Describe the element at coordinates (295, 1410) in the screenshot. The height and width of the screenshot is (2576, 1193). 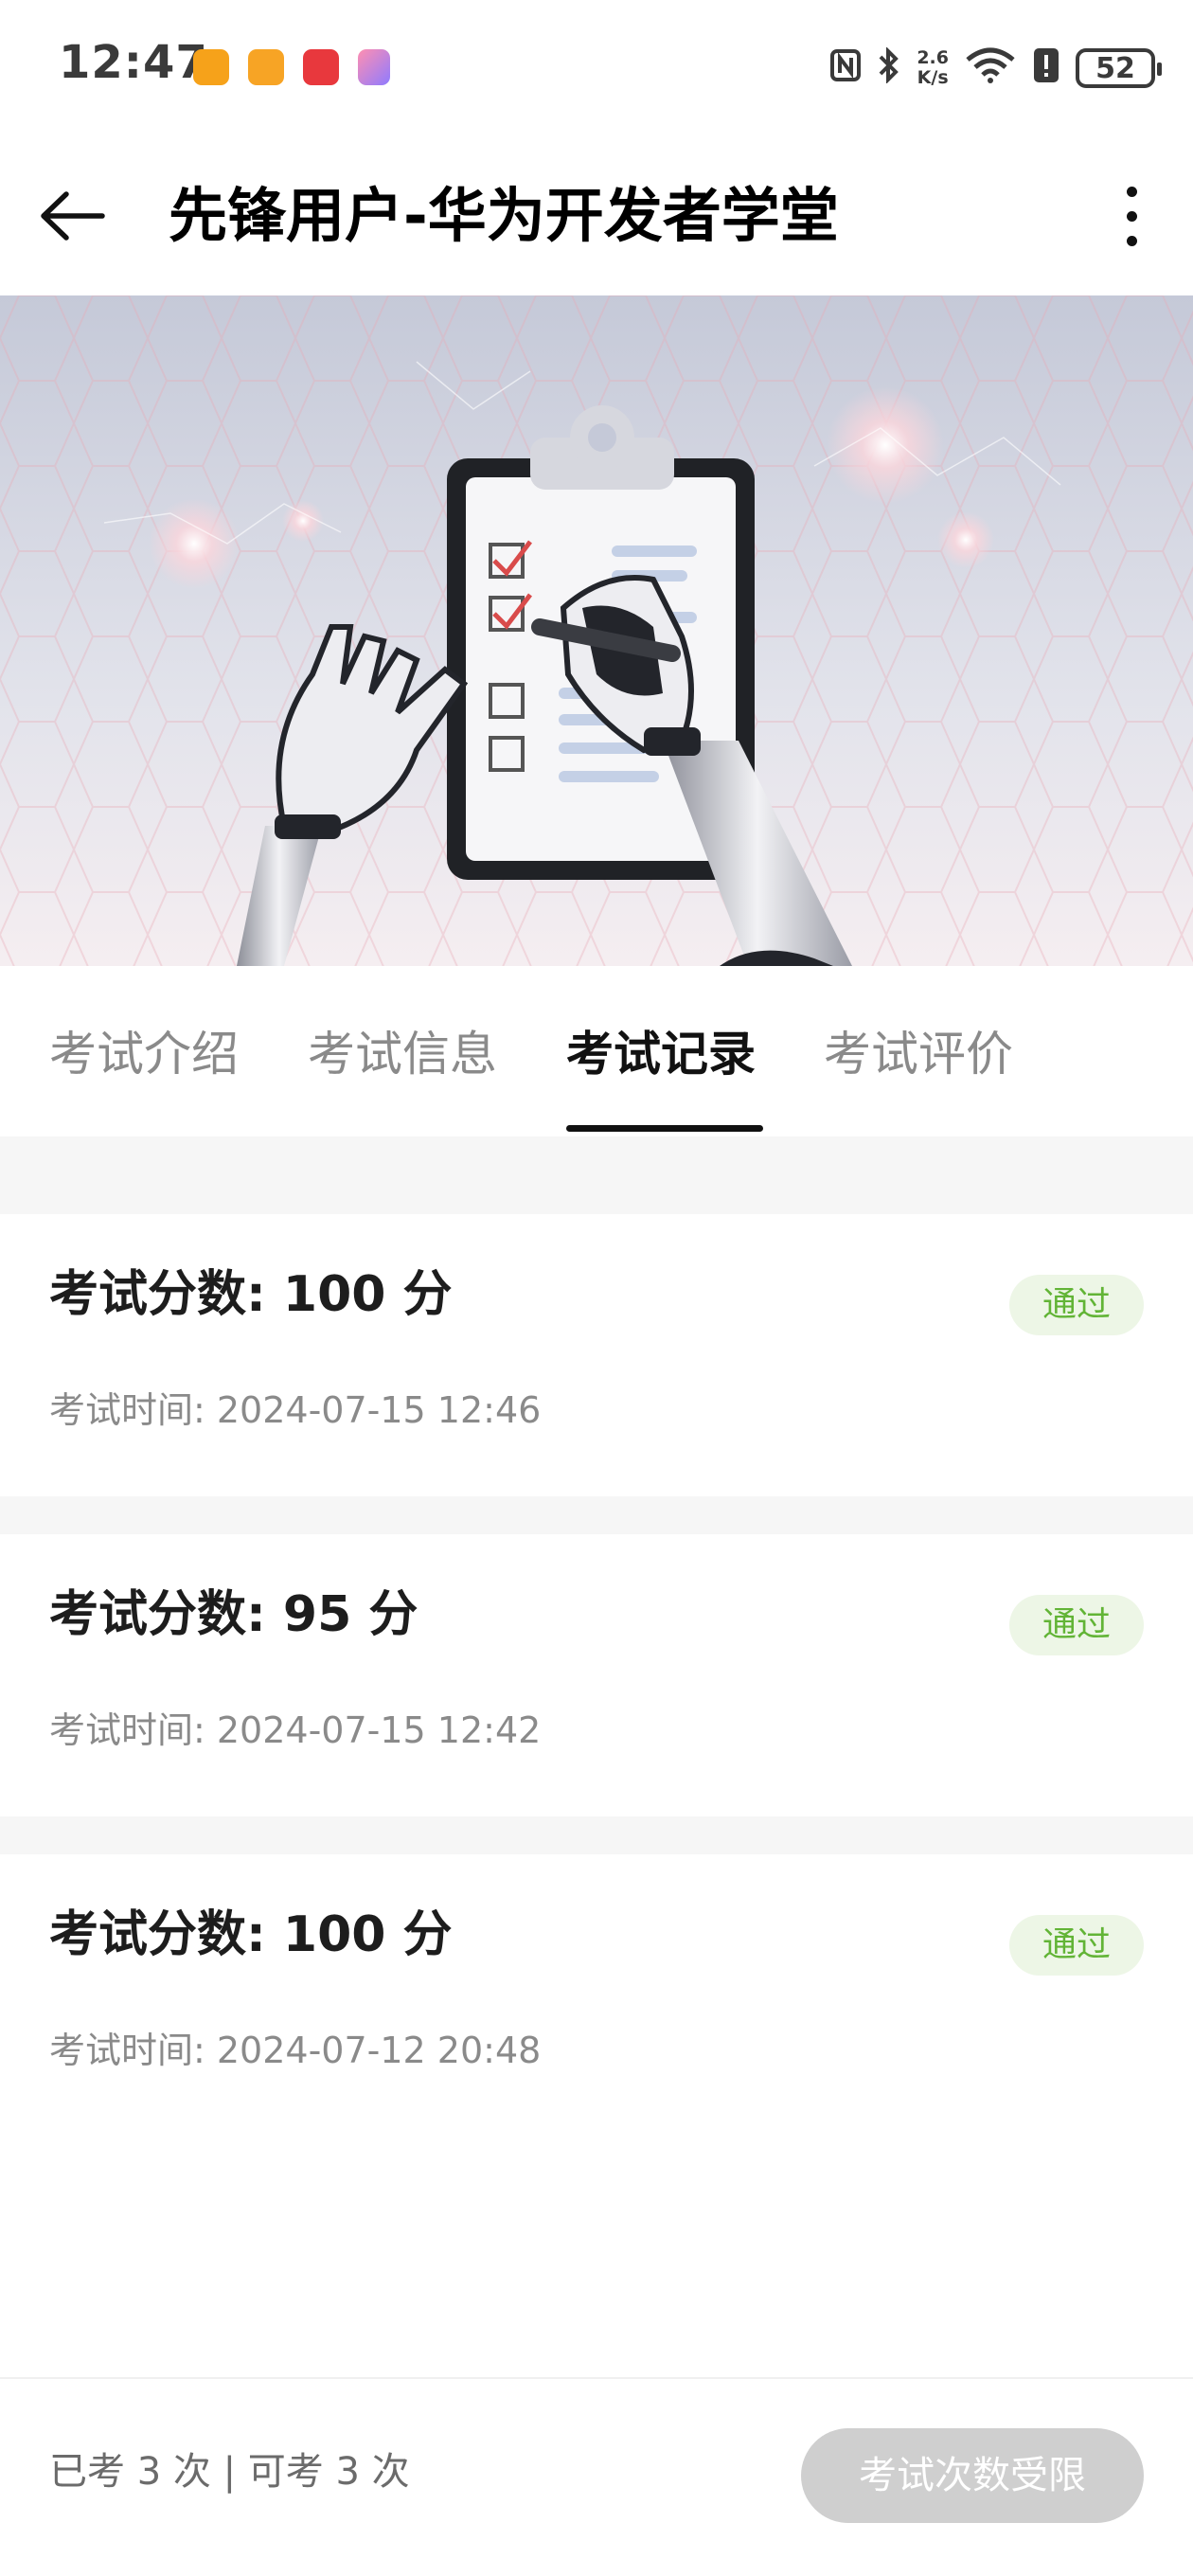
I see `exam-time: 考试时间: 2024-07-15 12:46` at that location.